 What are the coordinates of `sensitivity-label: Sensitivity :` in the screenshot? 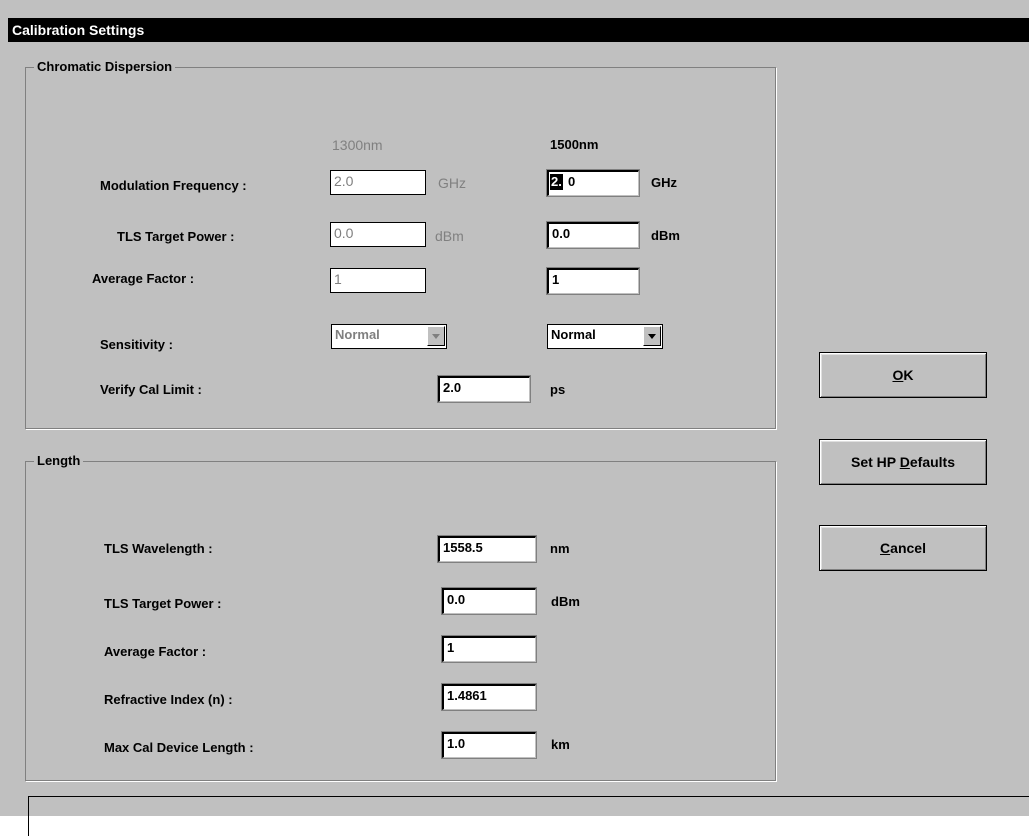 It's located at (136, 344).